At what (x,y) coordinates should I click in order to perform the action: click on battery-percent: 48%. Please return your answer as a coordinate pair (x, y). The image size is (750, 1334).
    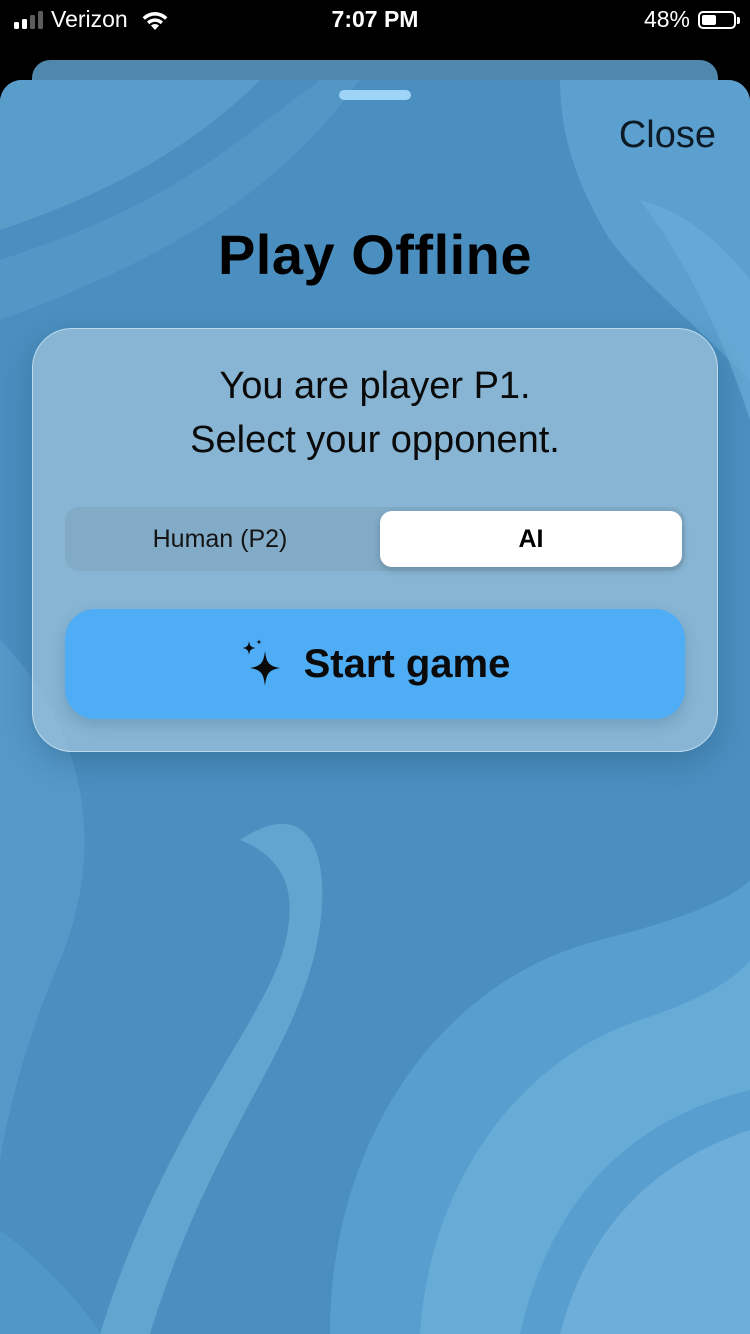
    Looking at the image, I should click on (666, 19).